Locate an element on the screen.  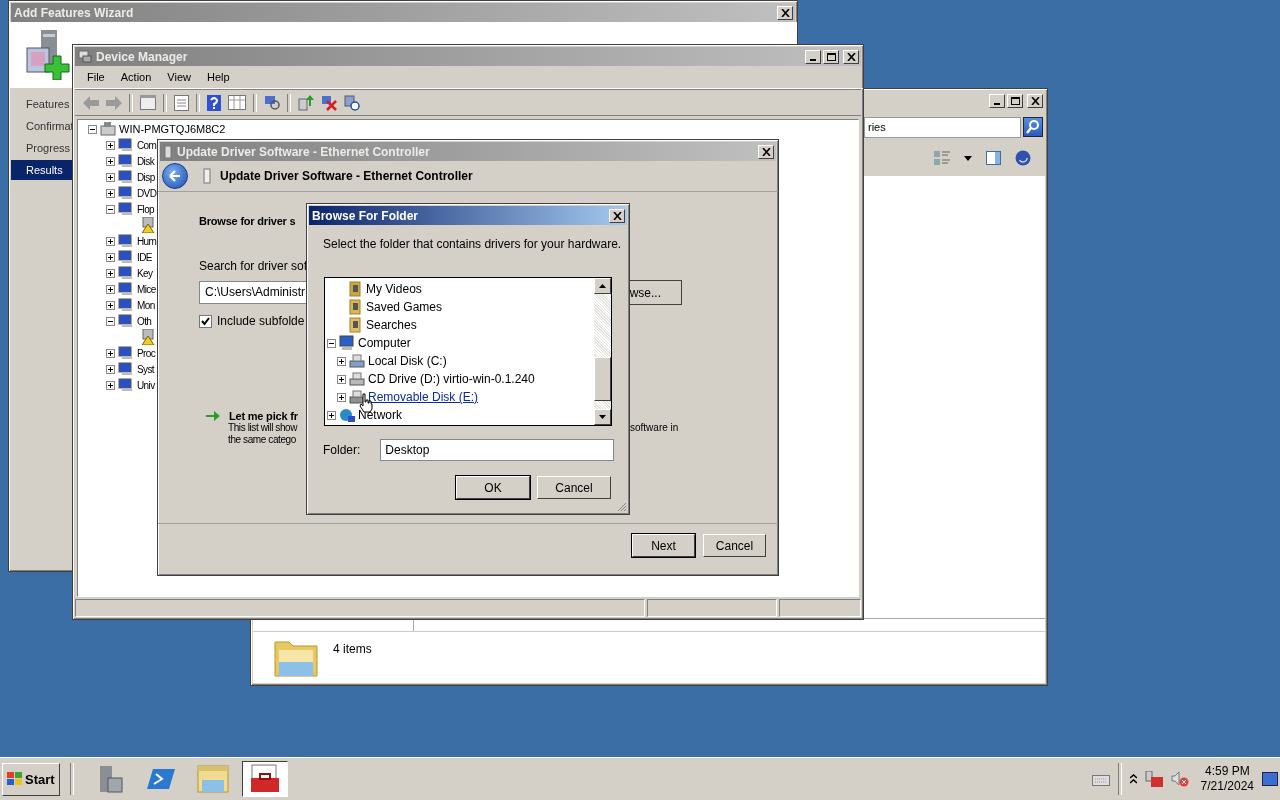
search-button is located at coordinates (1033, 127).